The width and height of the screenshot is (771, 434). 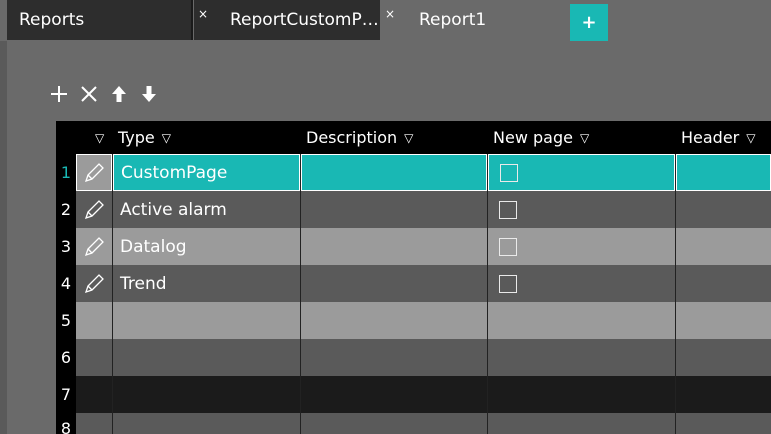 I want to click on column-header-edit: ▽, so click(x=96, y=137).